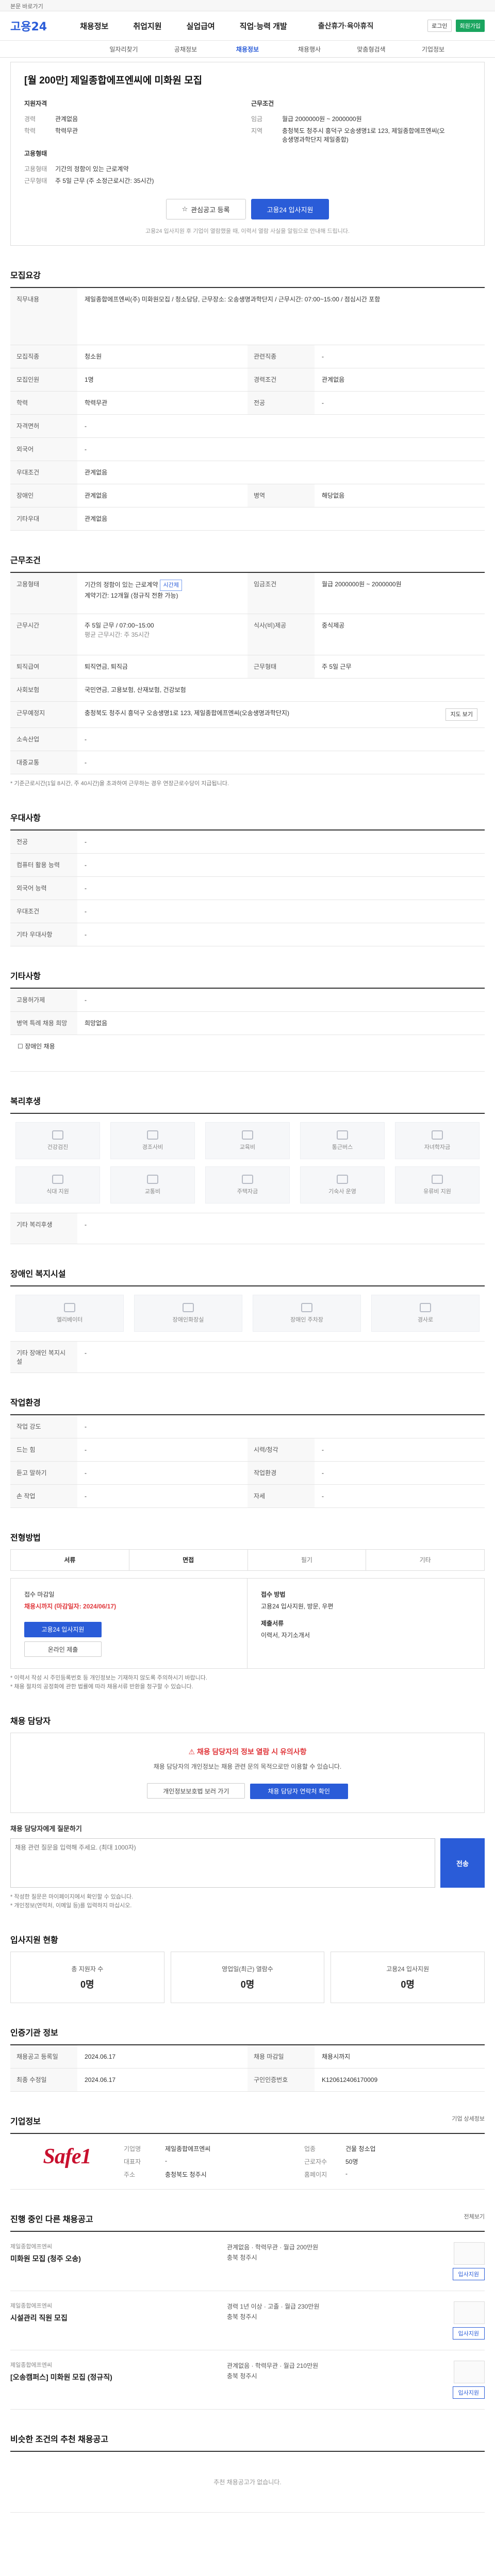 This screenshot has height=2576, width=495. Describe the element at coordinates (247, 2482) in the screenshot. I see `empty-state: 추천 채용공고가 없습니다.` at that location.